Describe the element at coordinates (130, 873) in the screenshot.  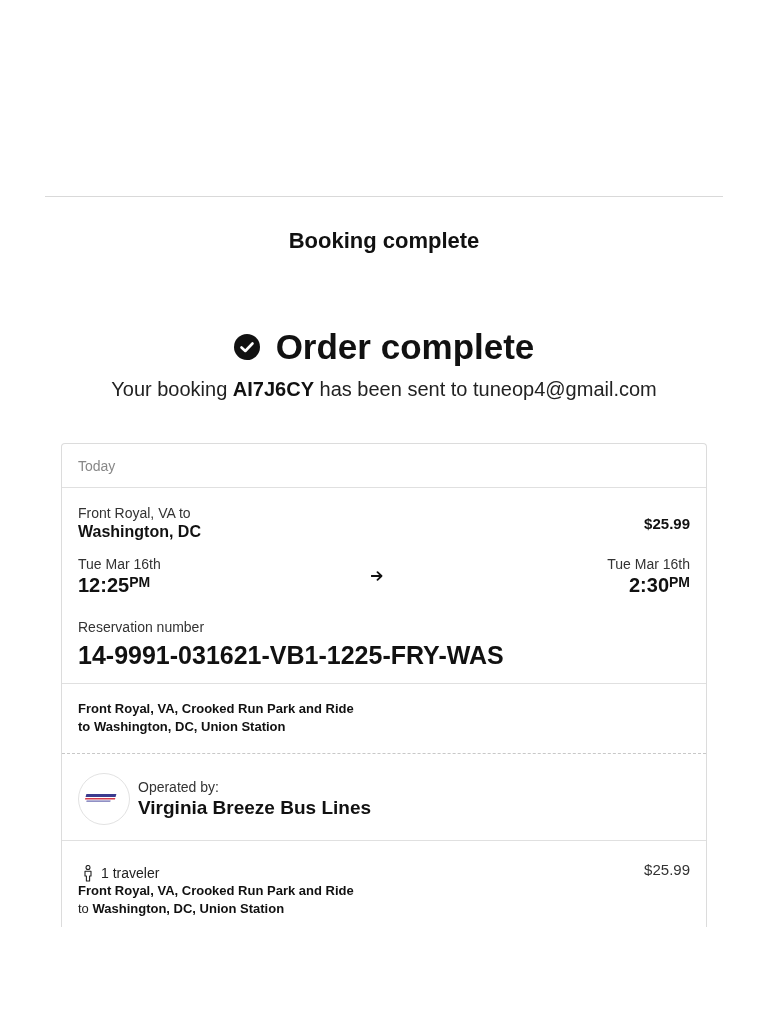
I see `traveler-count: 1 traveler` at that location.